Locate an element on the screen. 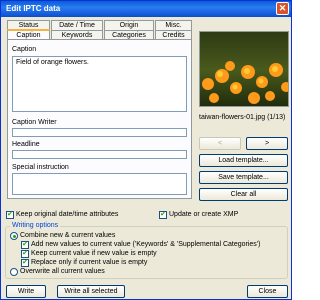  writing-options-title: Writing options is located at coordinates (35, 225).